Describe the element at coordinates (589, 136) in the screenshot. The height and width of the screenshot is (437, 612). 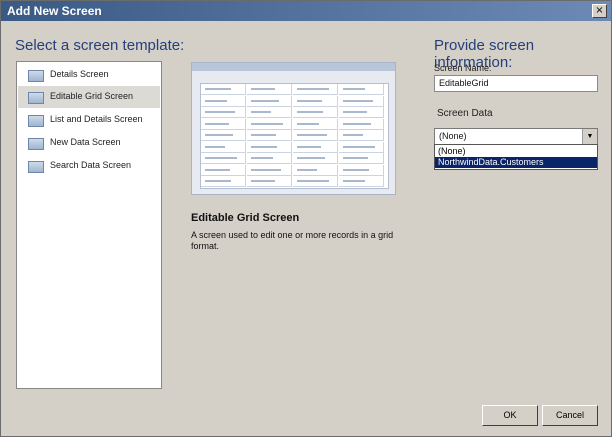
I see `chevron-down-icon: ▼` at that location.